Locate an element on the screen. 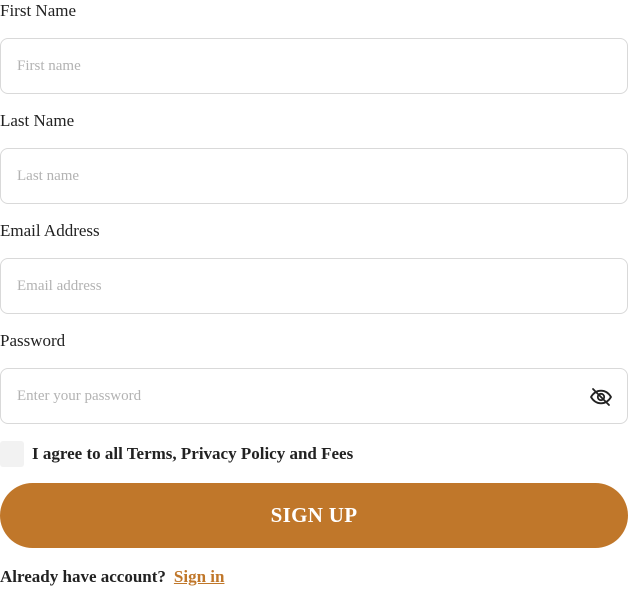 Image resolution: width=628 pixels, height=591 pixels. first-name-field-box is located at coordinates (314, 66).